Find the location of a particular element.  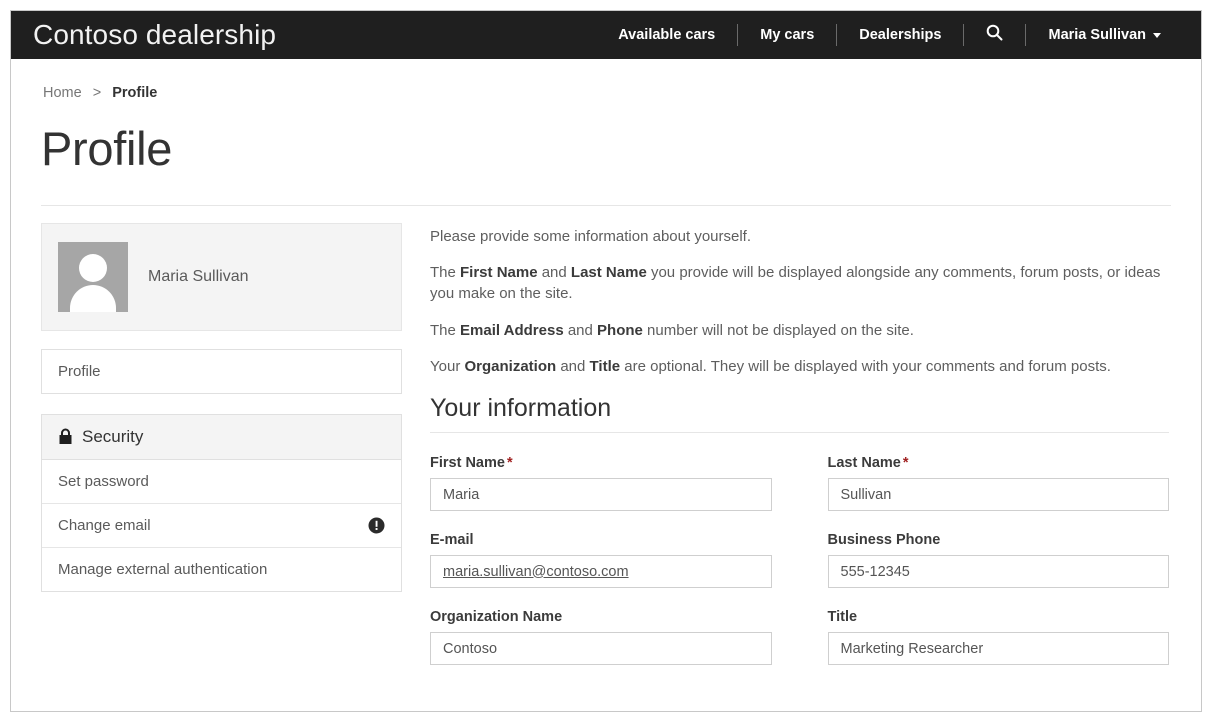

email-link: maria.sullivan@contoso.com is located at coordinates (536, 572).